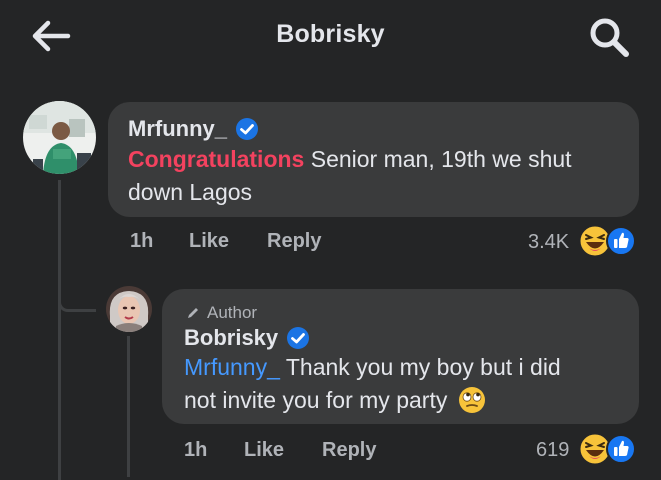 This screenshot has width=661, height=480. I want to click on comment-text-line2: down Lagos, so click(190, 192).